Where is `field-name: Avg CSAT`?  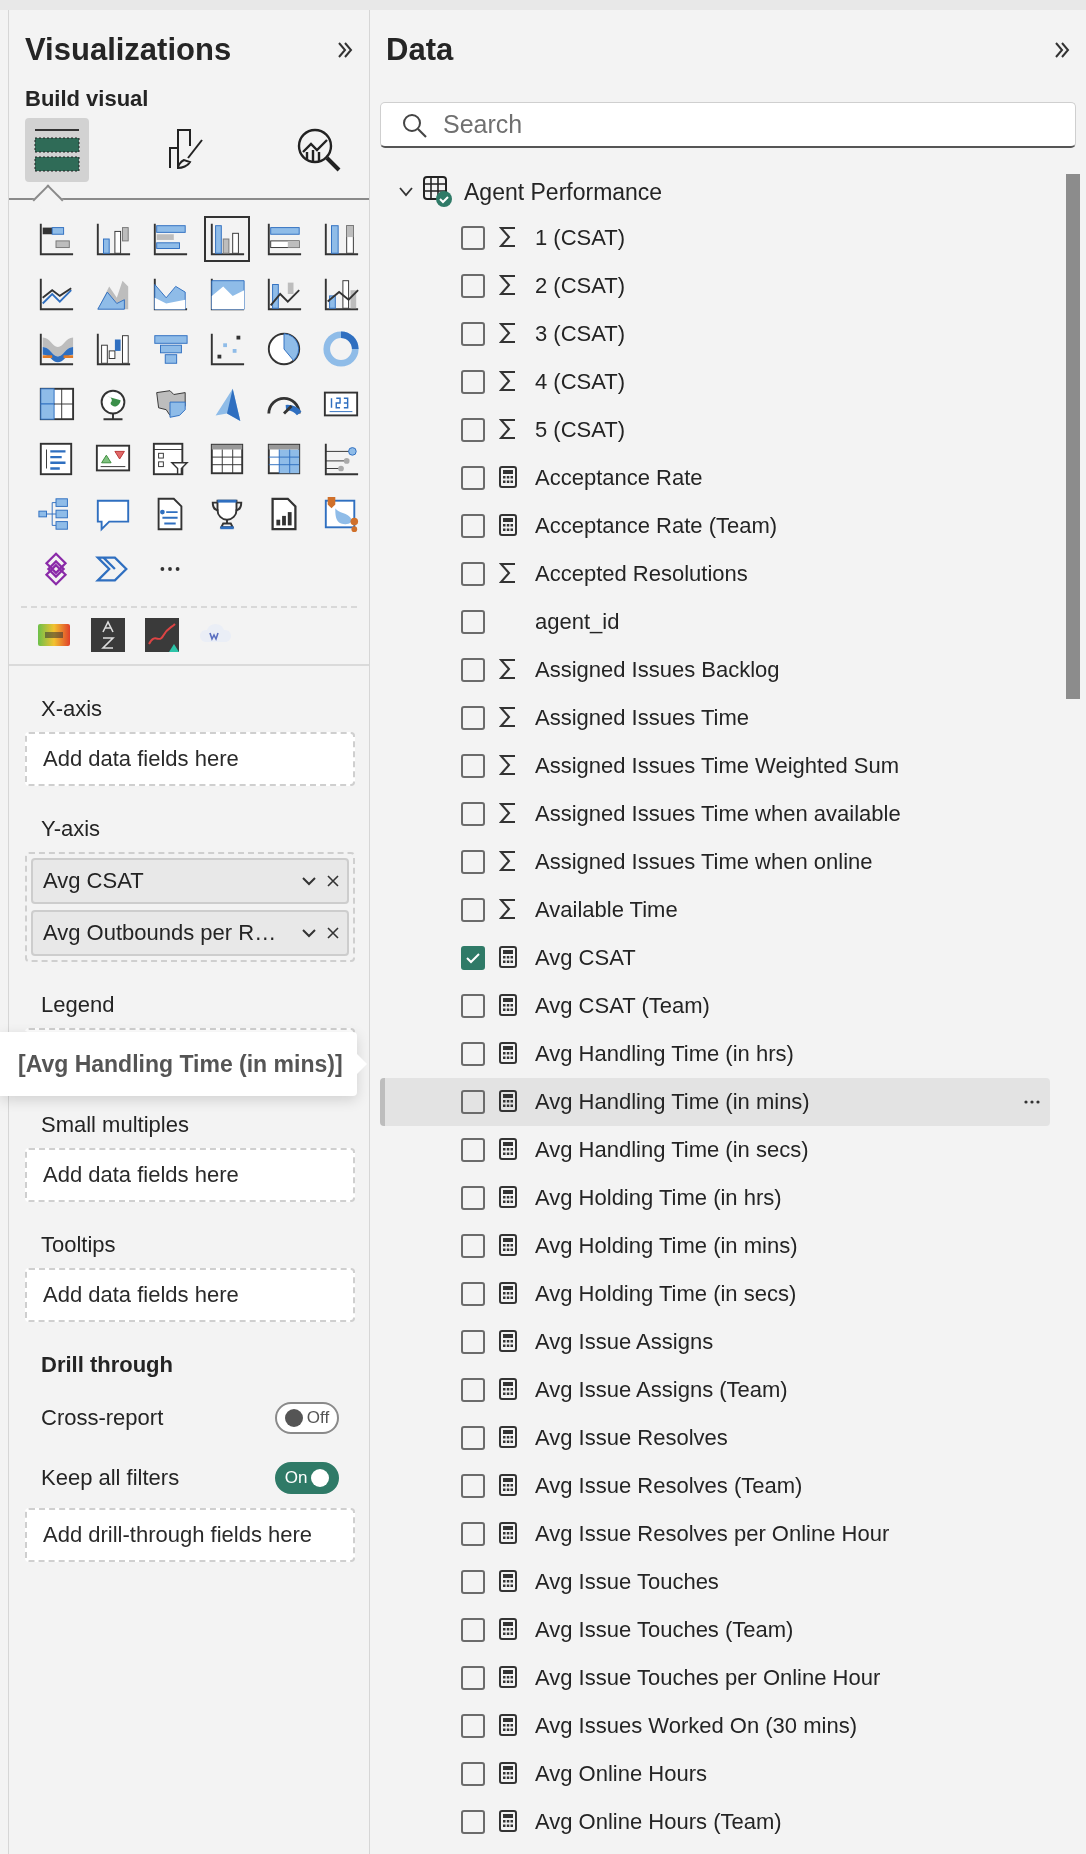 field-name: Avg CSAT is located at coordinates (792, 958).